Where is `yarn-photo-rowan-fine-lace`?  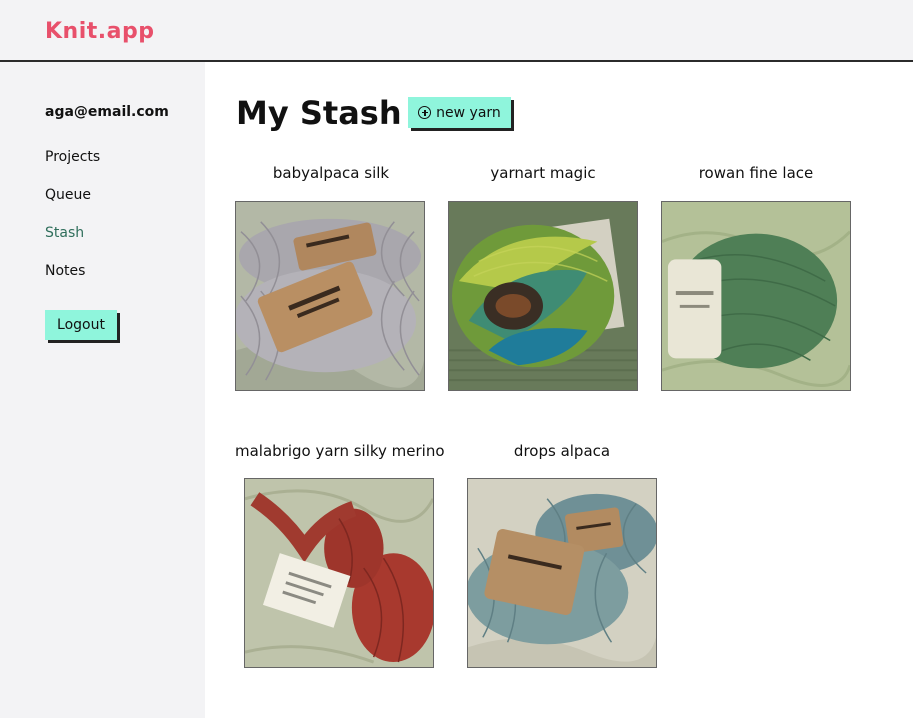
yarn-photo-rowan-fine-lace is located at coordinates (756, 296).